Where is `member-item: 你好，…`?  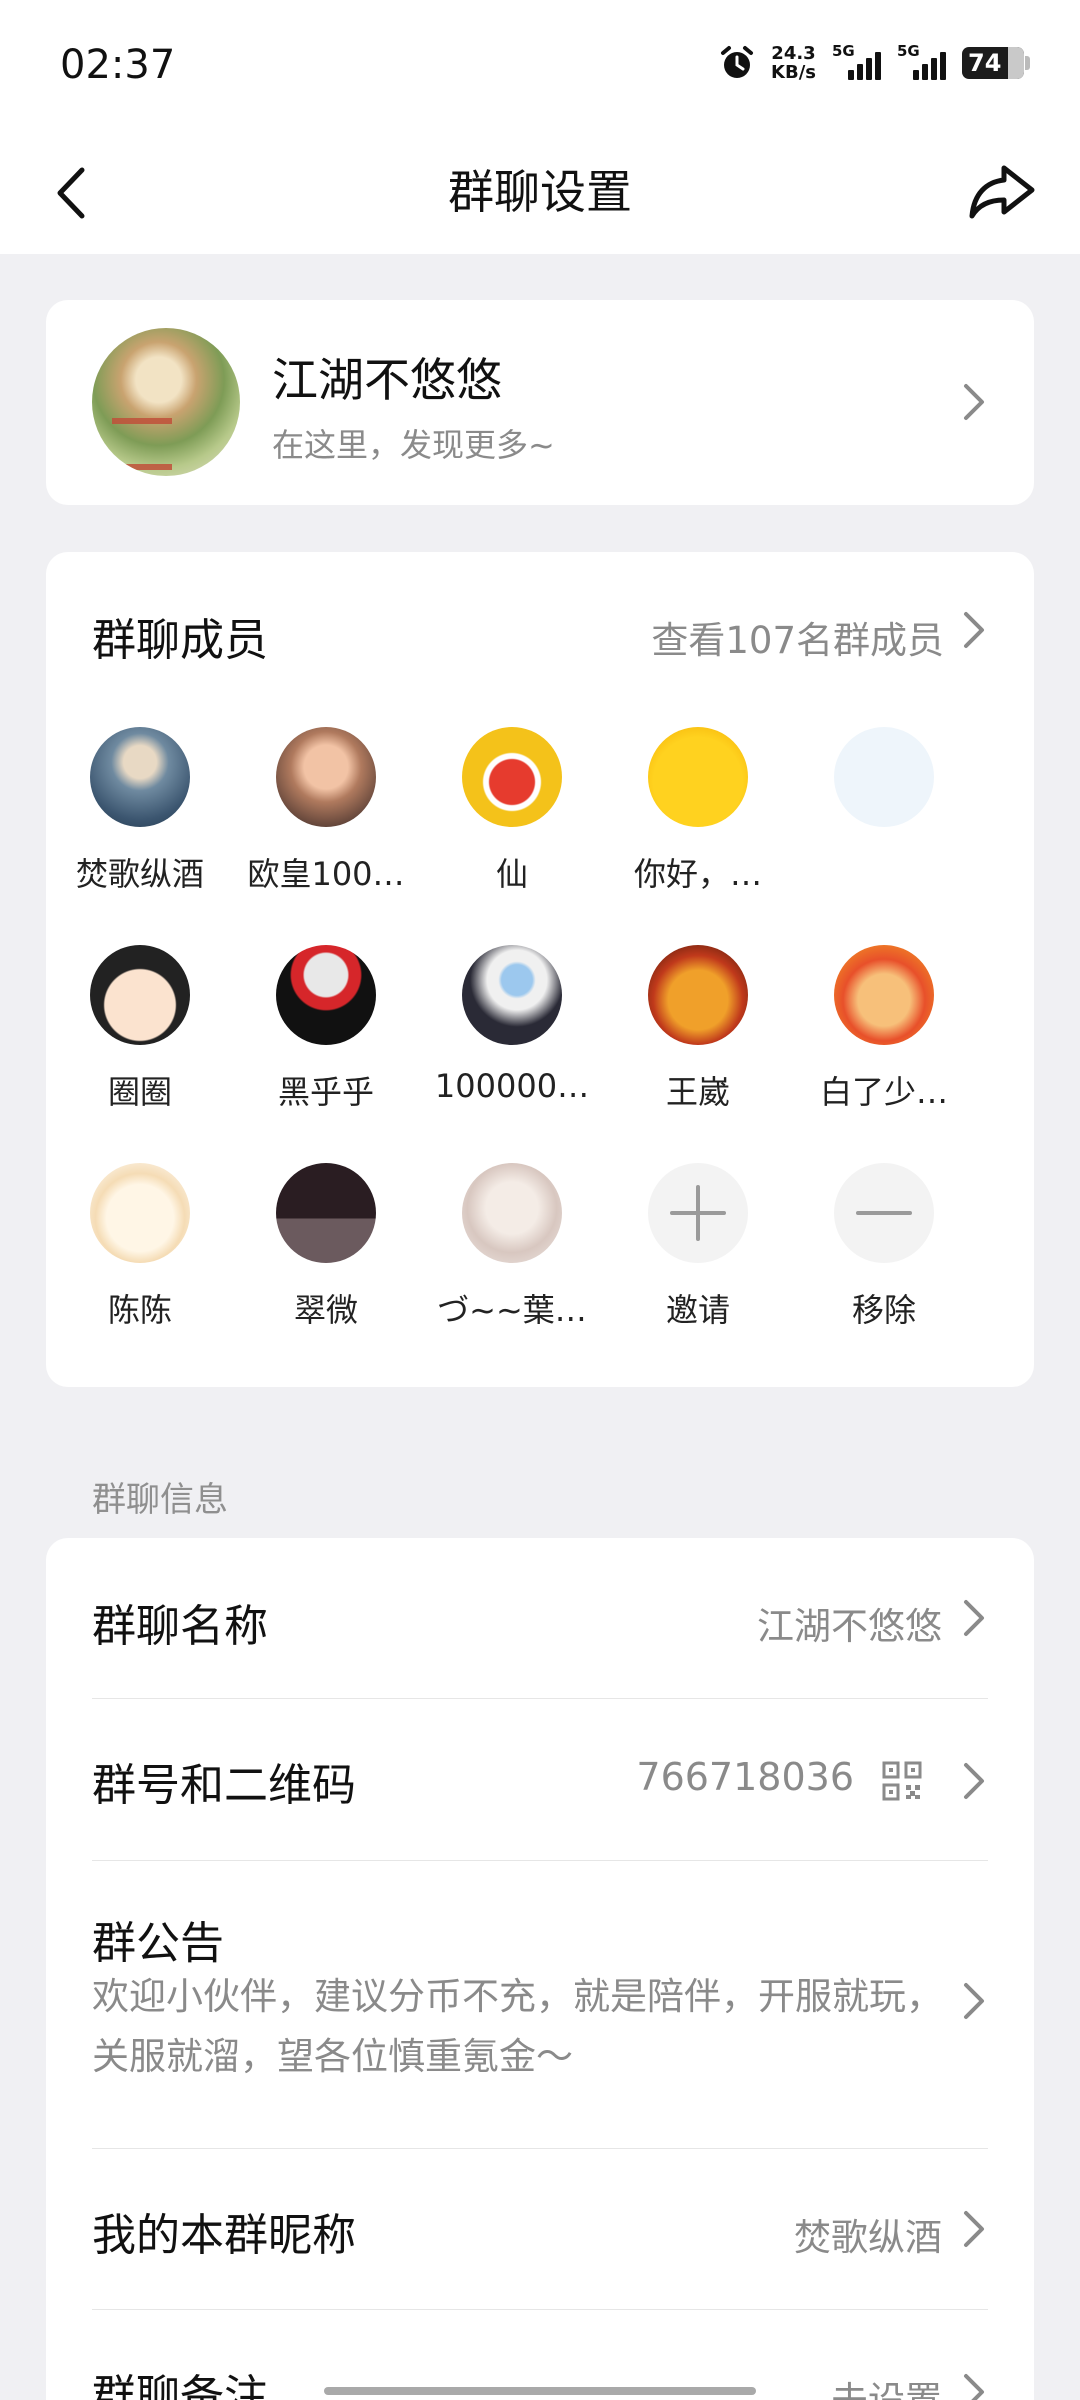 member-item: 你好，… is located at coordinates (698, 811).